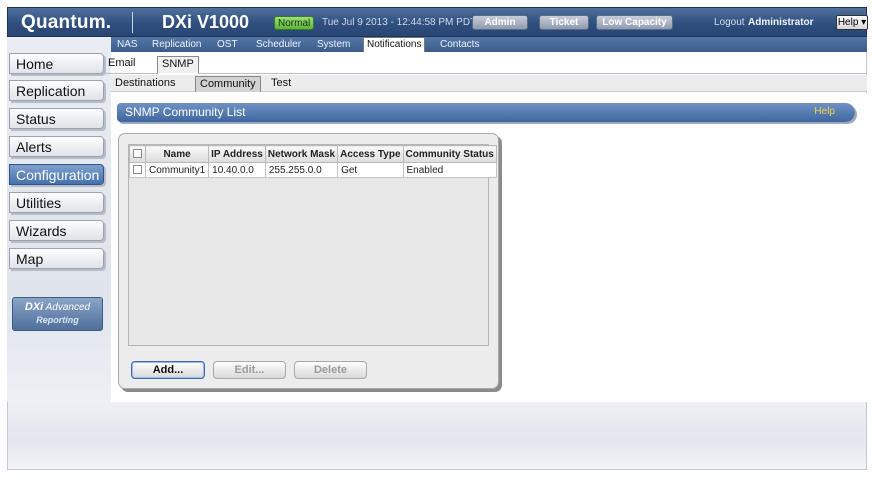 The image size is (873, 478). Describe the element at coordinates (486, 64) in the screenshot. I see `notification-subtabs: Email SNMP` at that location.